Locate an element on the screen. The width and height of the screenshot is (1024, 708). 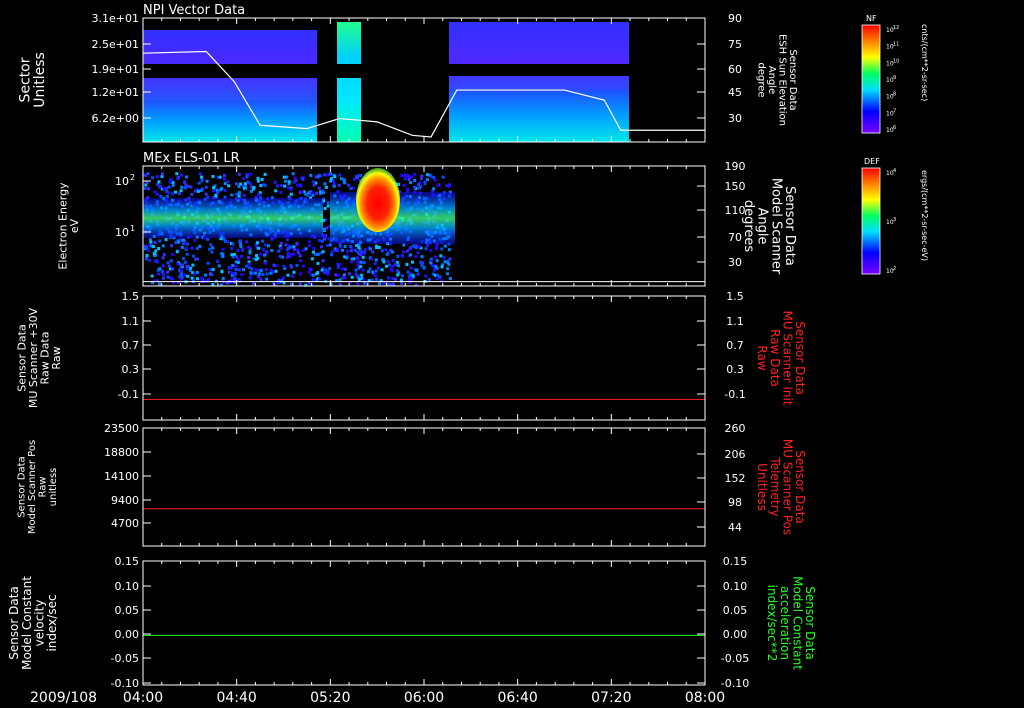
right-tick-label: 152 is located at coordinates (735, 478).